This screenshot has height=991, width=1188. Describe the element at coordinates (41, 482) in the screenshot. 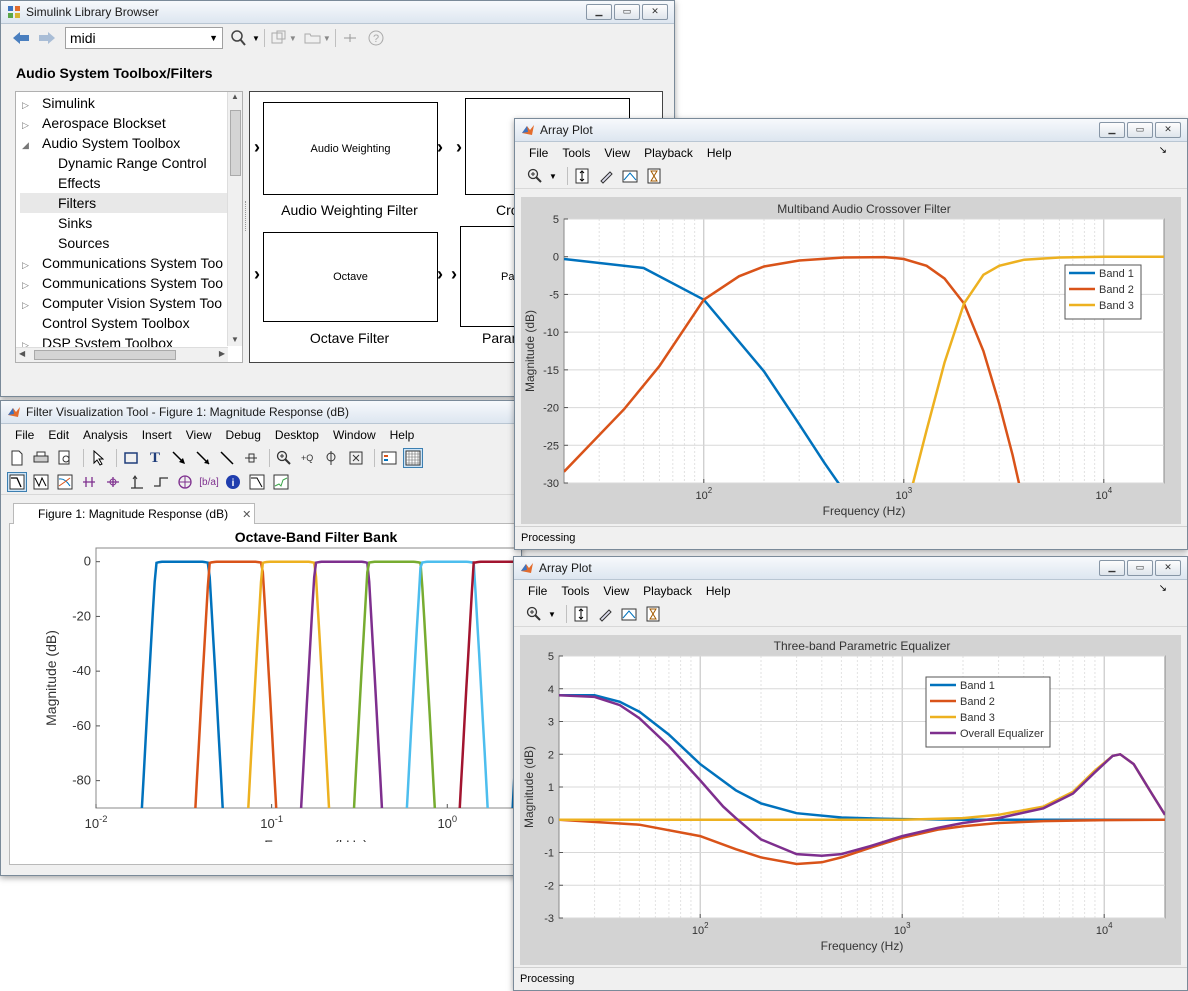

I see `phase-response-icon` at that location.